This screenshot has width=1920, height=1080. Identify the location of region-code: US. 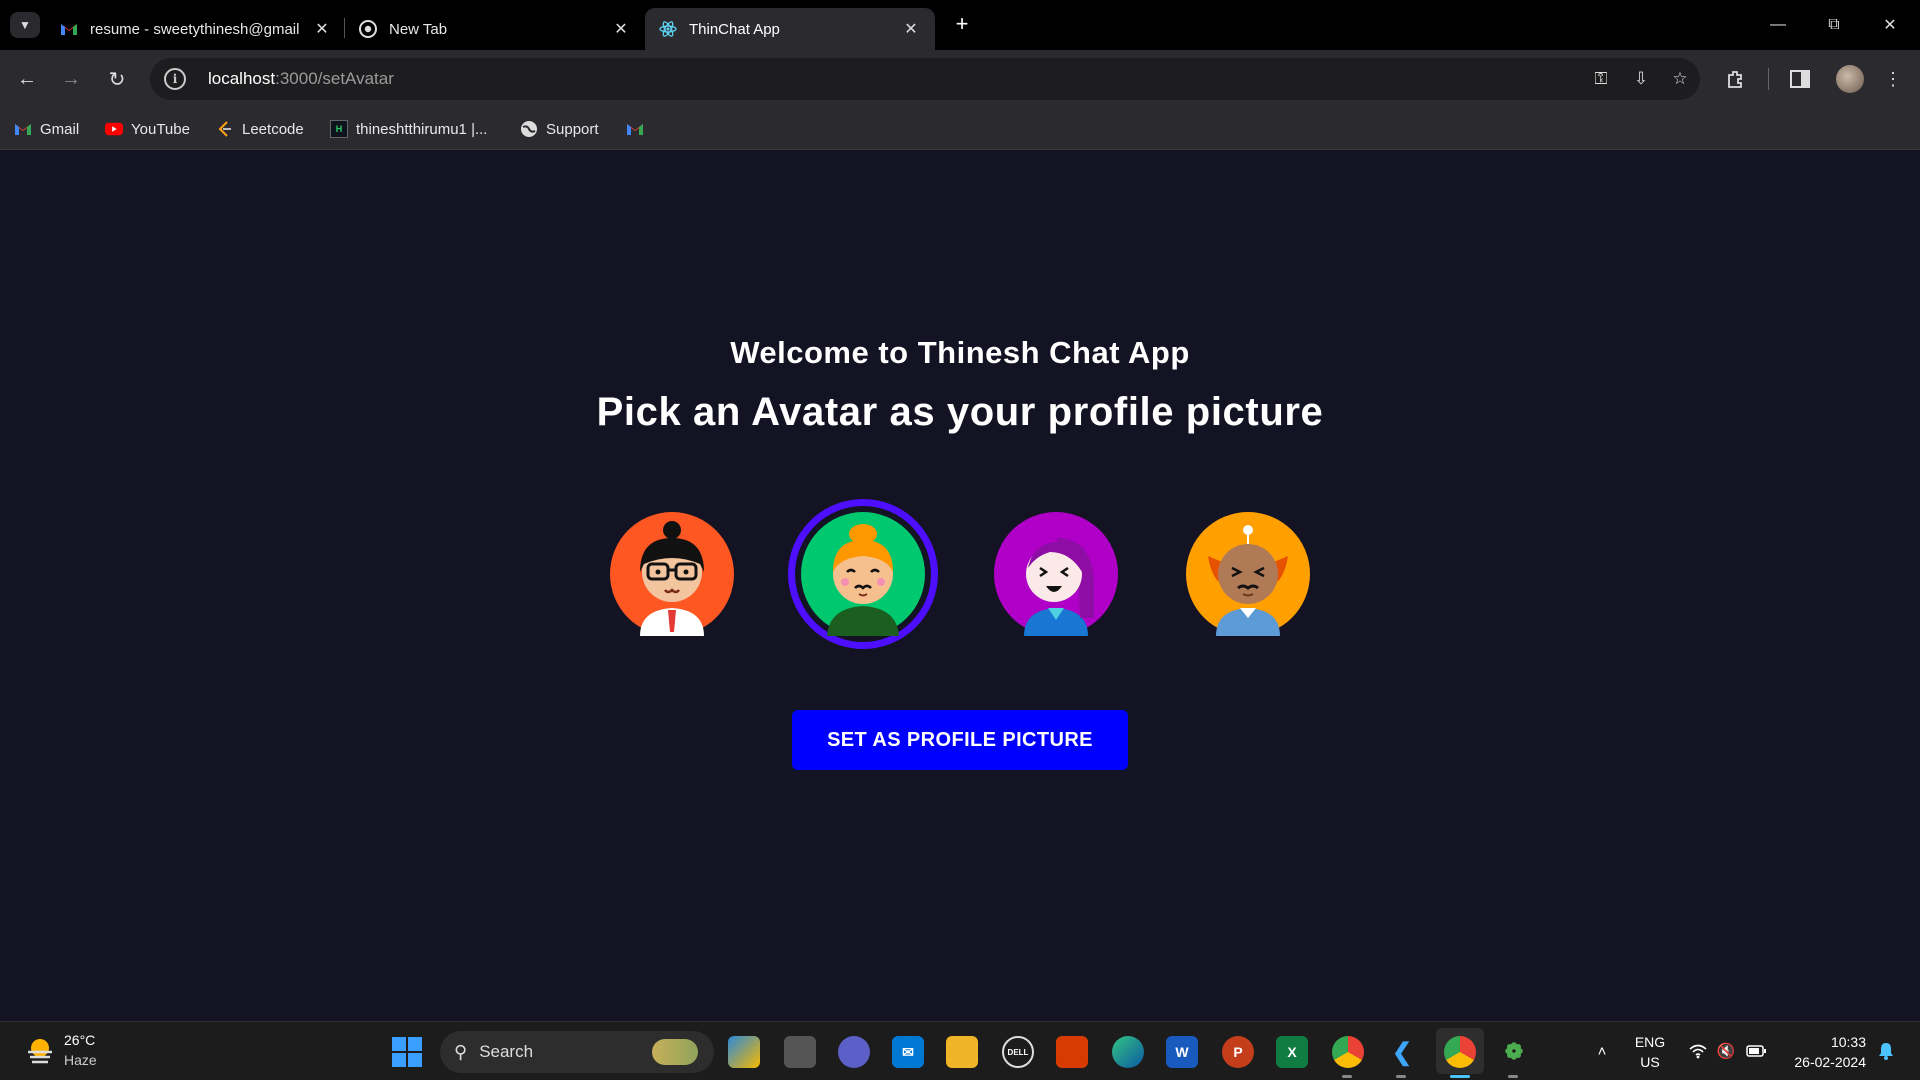
(1650, 1062).